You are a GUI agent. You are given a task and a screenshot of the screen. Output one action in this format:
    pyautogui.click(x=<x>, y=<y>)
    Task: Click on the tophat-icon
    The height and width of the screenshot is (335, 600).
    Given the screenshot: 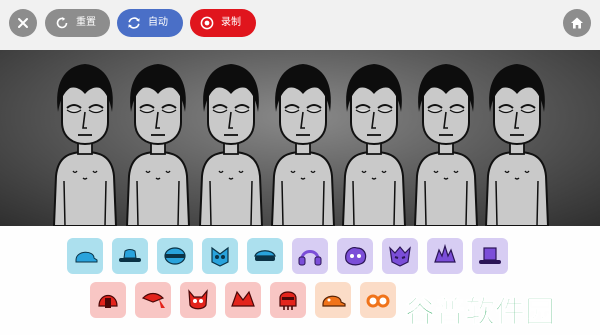 What is the action you would take?
    pyautogui.click(x=490, y=255)
    